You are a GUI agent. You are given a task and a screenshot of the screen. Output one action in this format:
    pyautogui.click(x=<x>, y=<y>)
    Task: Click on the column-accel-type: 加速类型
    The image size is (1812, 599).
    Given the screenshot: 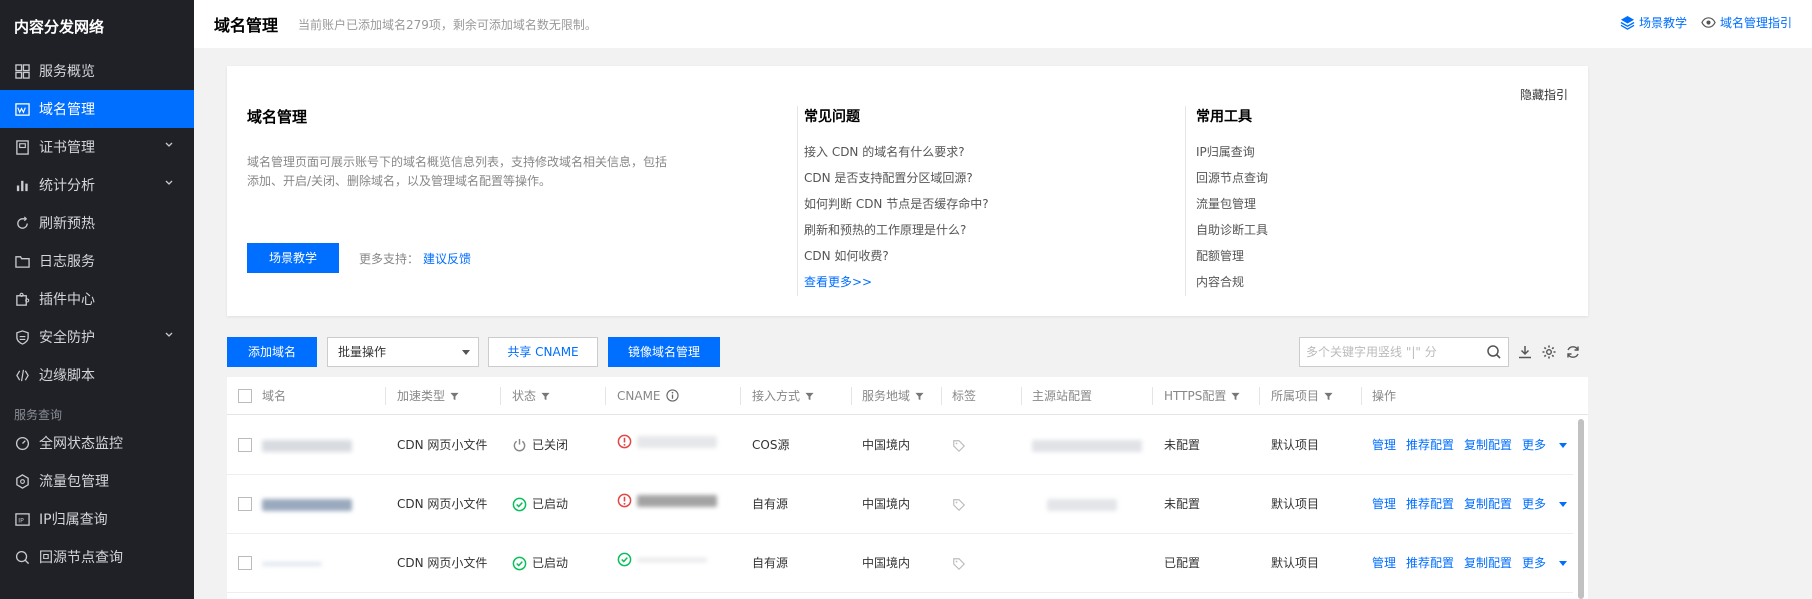 What is the action you would take?
    pyautogui.click(x=428, y=396)
    